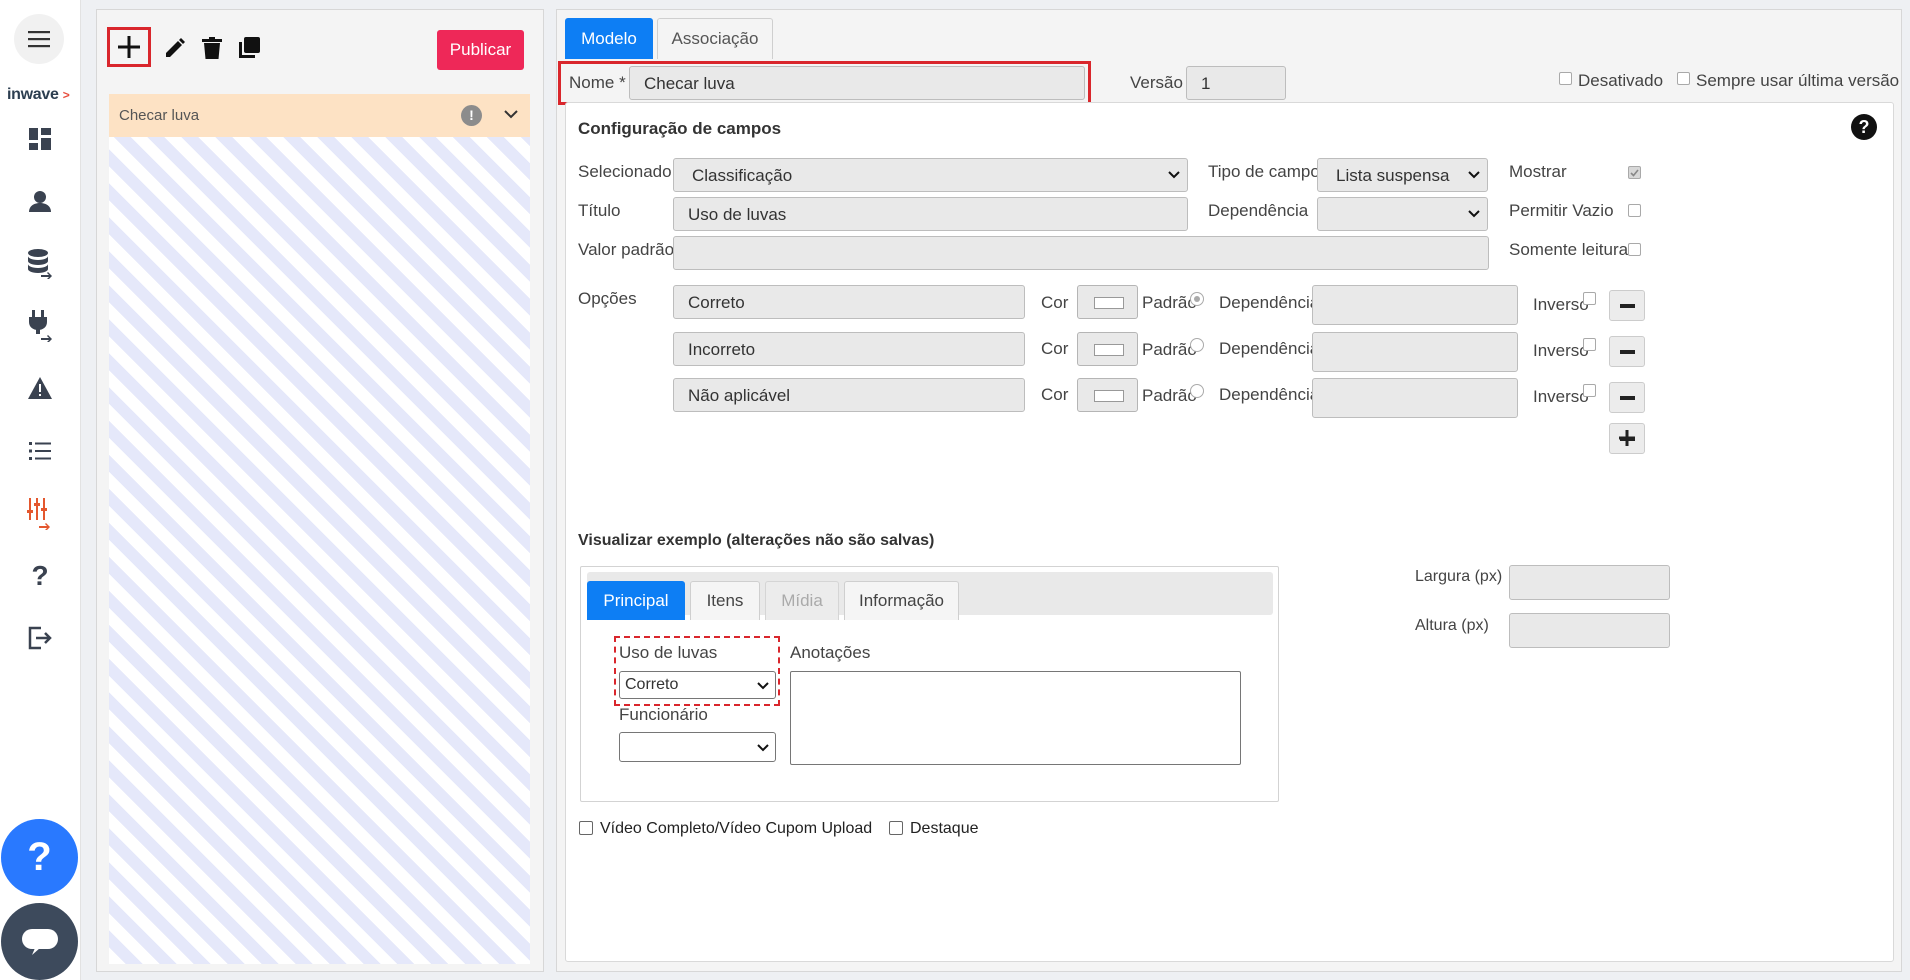 Image resolution: width=1910 pixels, height=980 pixels. Describe the element at coordinates (1402, 175) in the screenshot. I see `field-type-select: Lista suspensa` at that location.